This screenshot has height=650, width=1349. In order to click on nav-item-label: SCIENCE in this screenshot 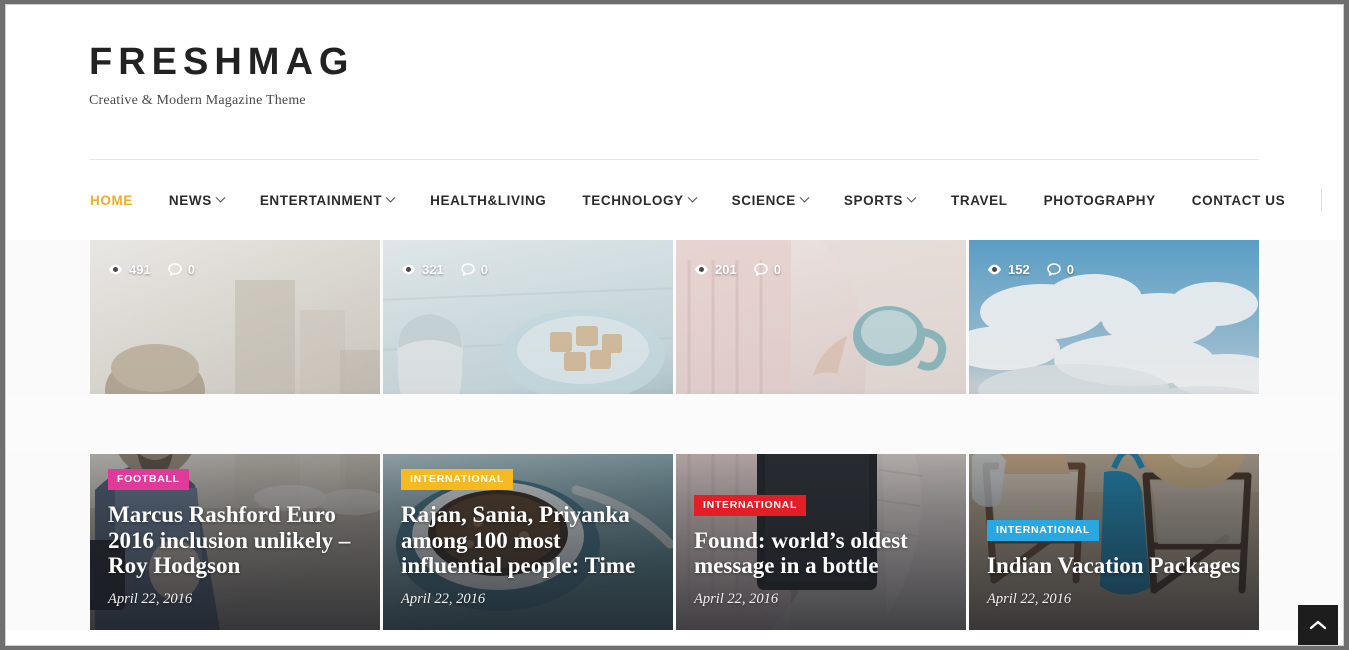, I will do `click(763, 200)`.